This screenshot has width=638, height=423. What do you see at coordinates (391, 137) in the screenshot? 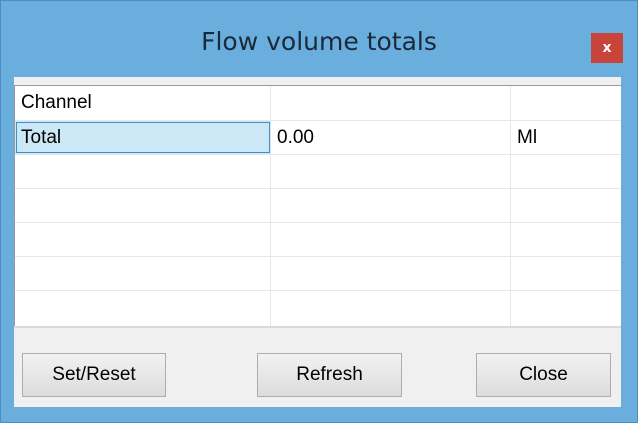
I see `cell-value-total: 0.00` at bounding box center [391, 137].